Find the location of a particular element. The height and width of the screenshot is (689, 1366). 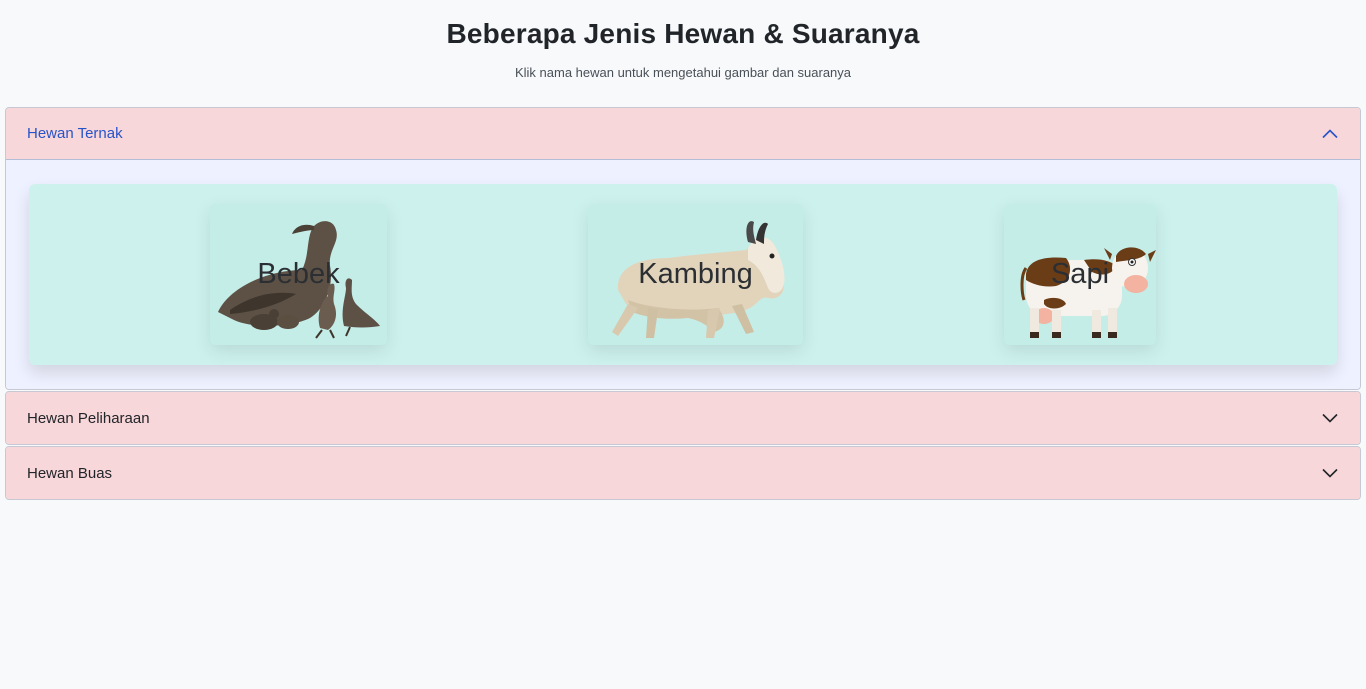

animal-name-bebek: Bebek is located at coordinates (298, 274).